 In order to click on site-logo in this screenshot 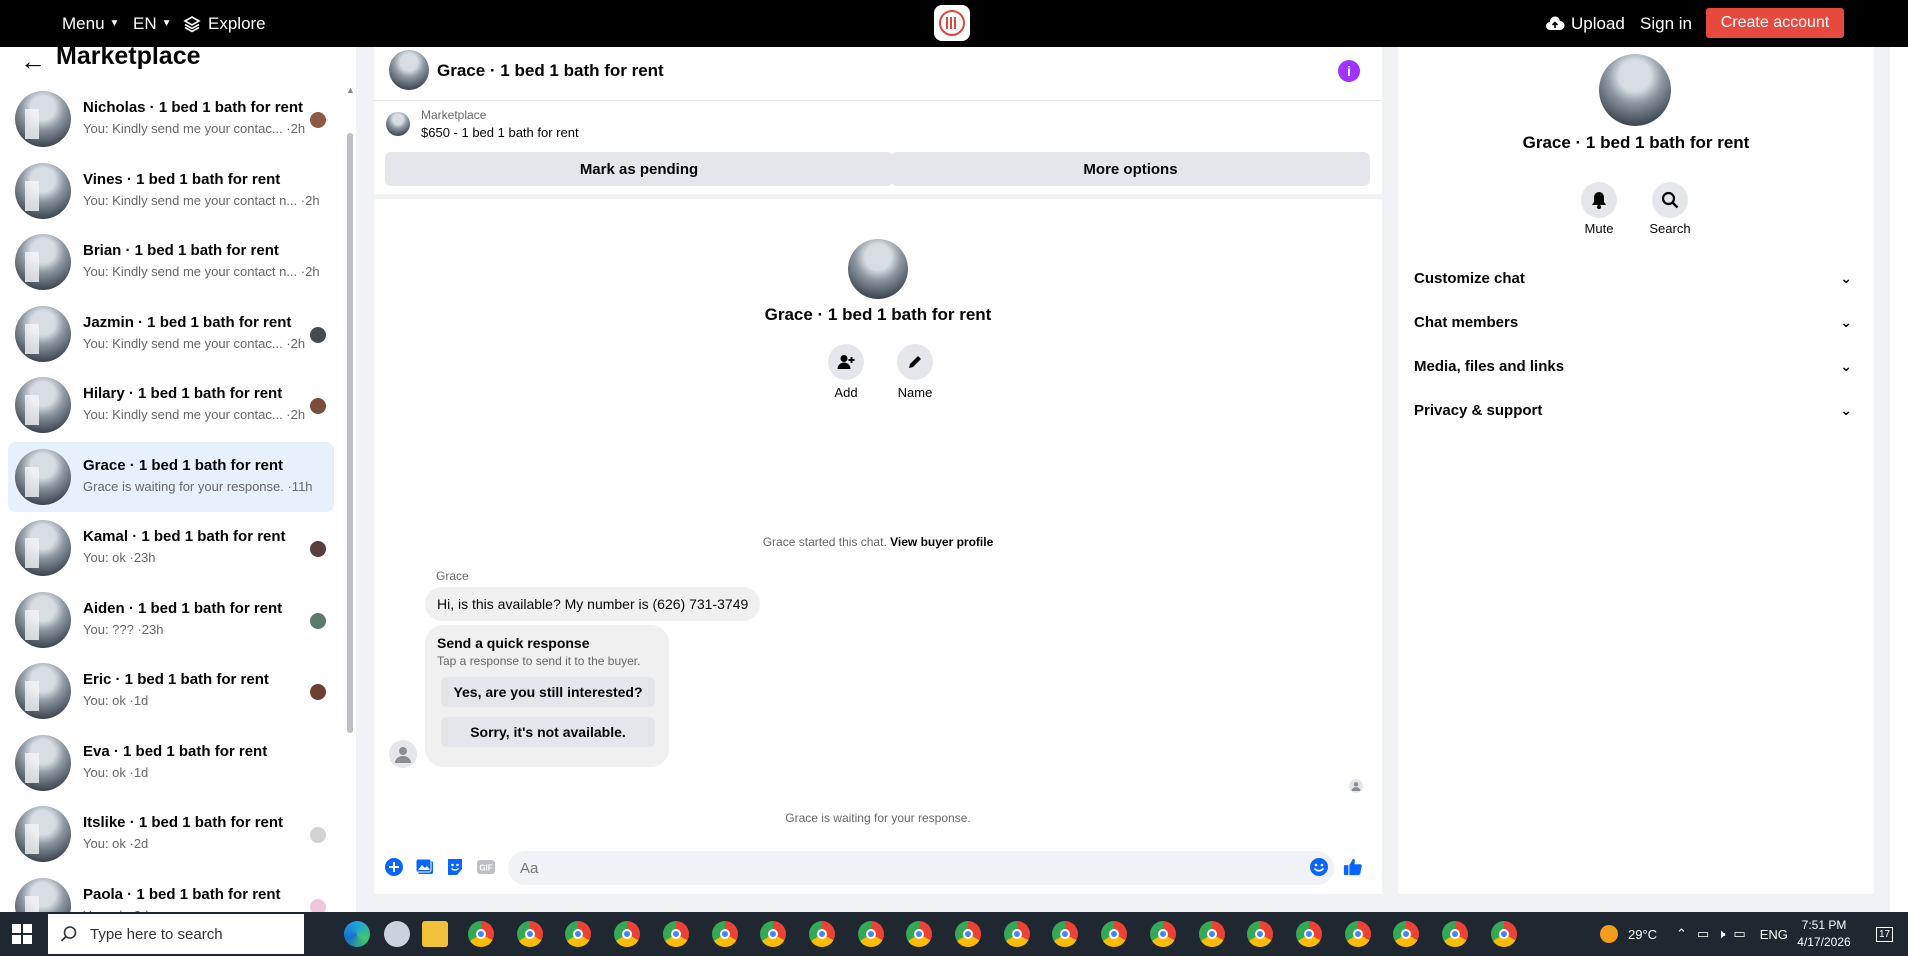, I will do `click(952, 23)`.